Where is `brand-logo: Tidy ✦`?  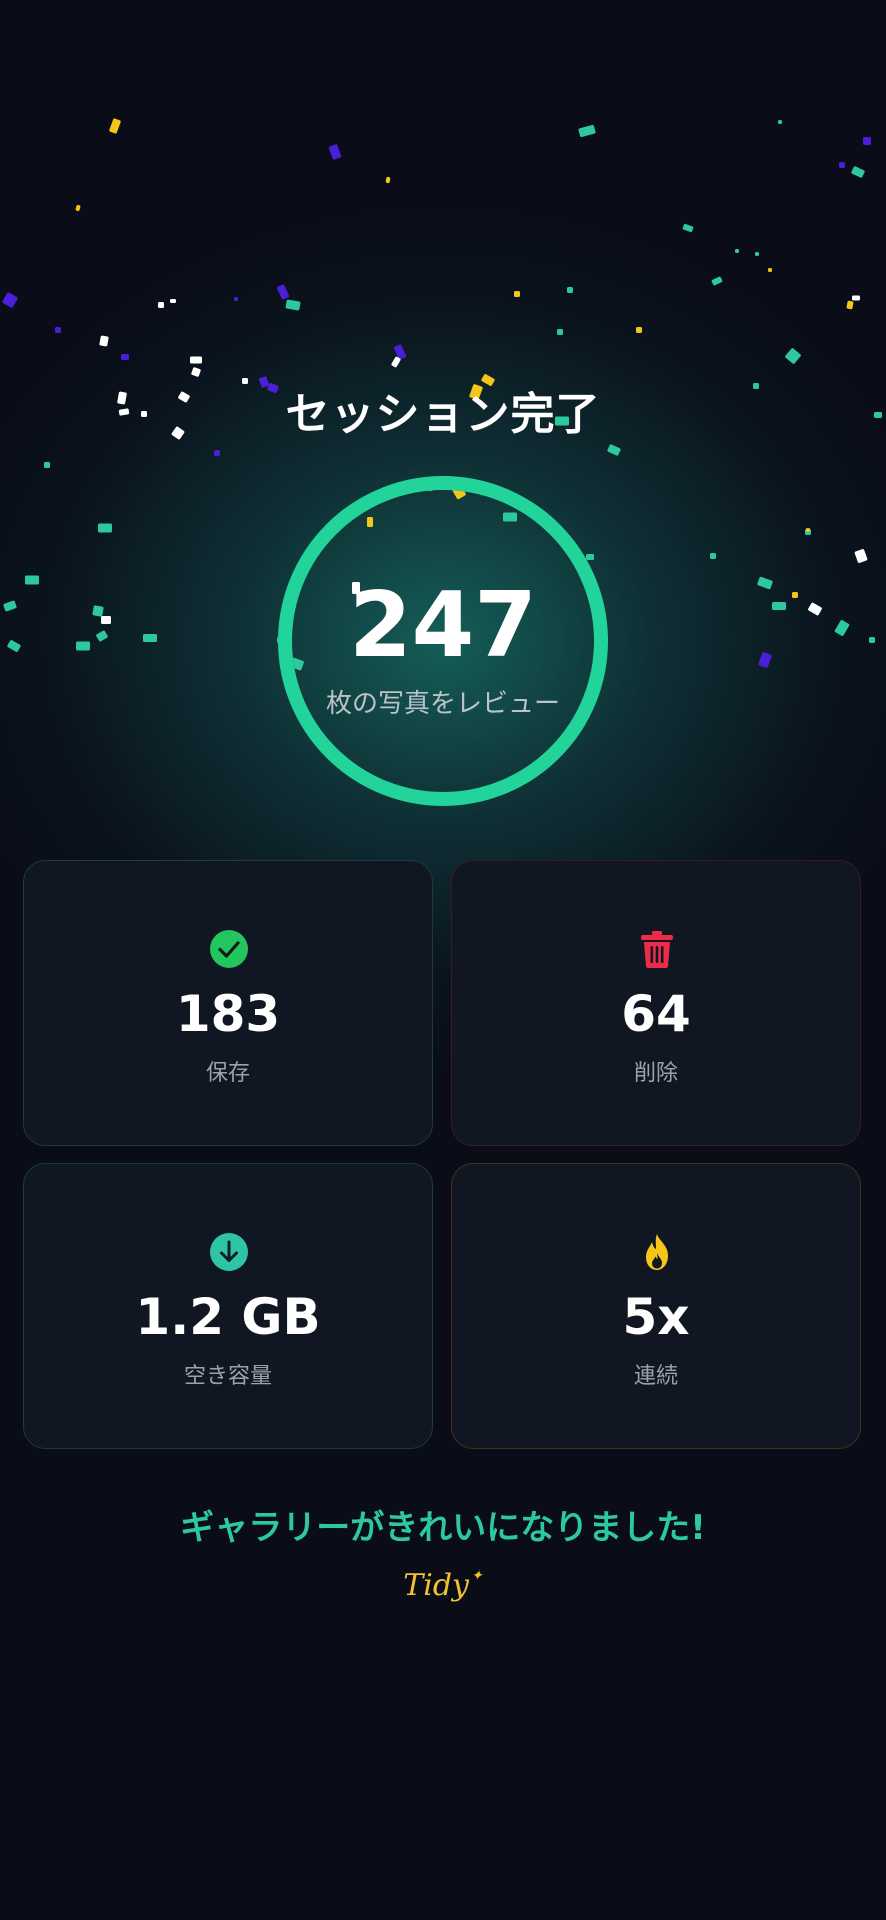 brand-logo: Tidy ✦ is located at coordinates (443, 1585).